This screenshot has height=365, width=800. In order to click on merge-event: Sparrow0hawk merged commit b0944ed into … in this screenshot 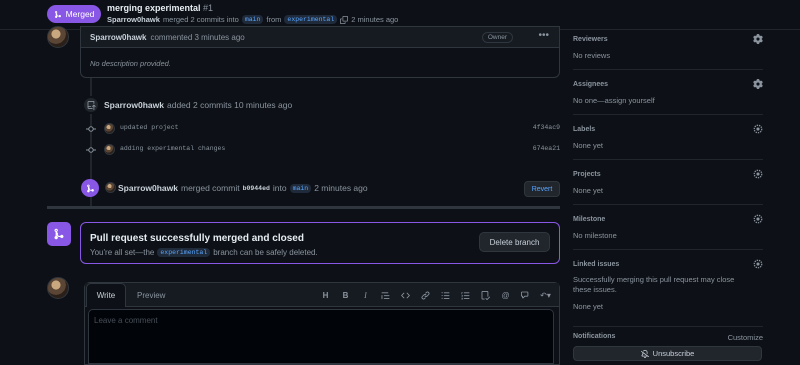, I will do `click(243, 188)`.